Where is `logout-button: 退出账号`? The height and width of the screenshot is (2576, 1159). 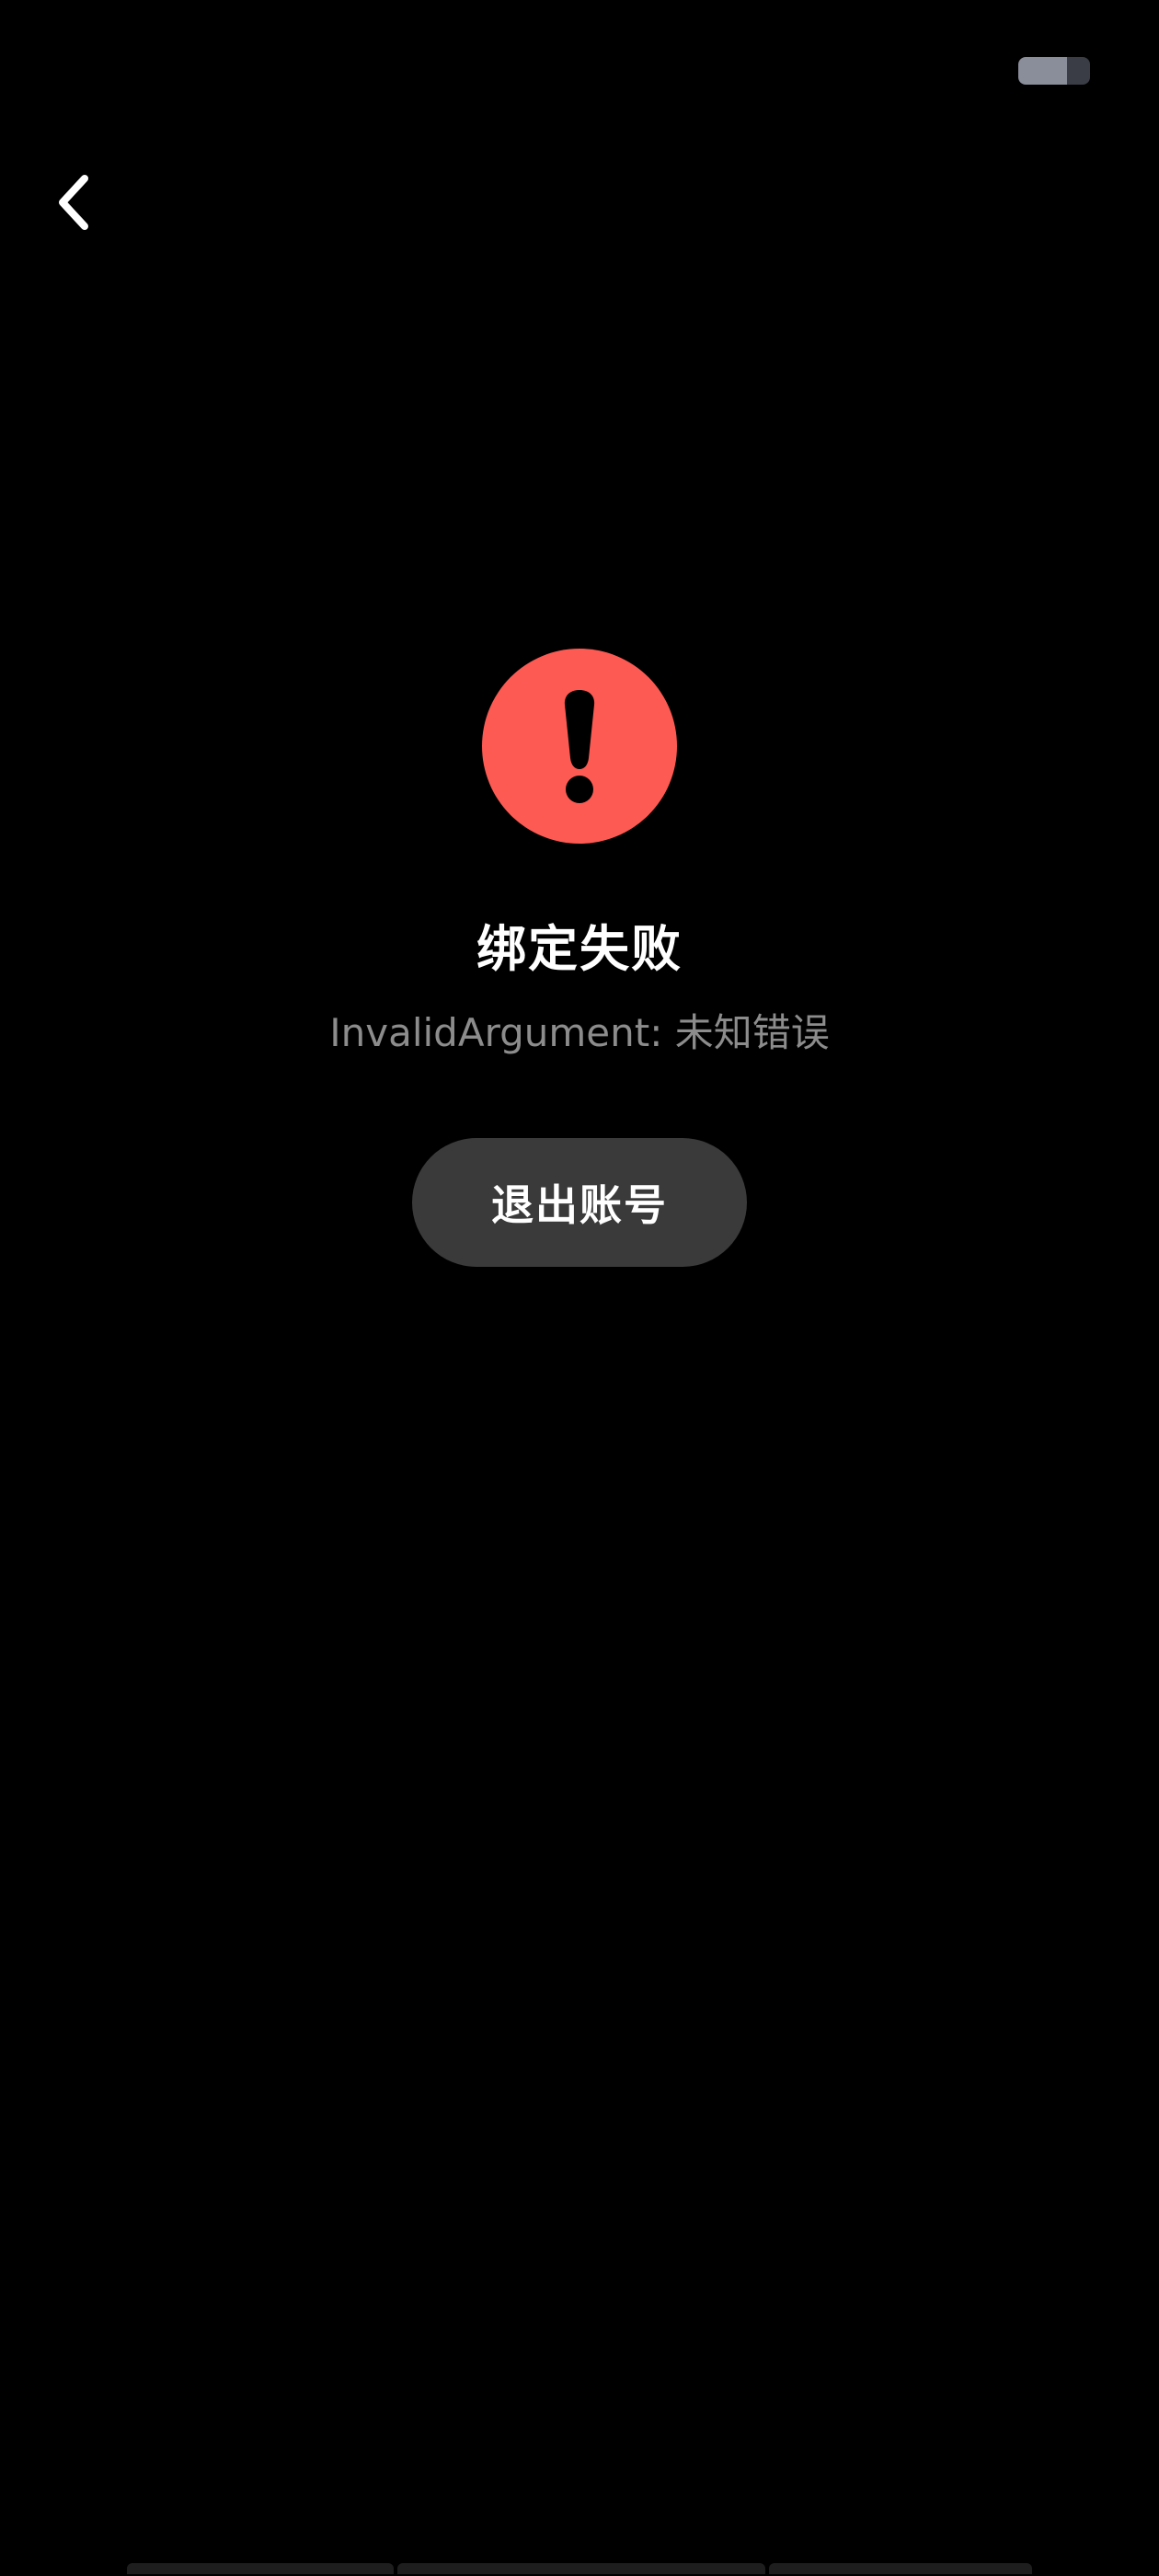 logout-button: 退出账号 is located at coordinates (579, 1202).